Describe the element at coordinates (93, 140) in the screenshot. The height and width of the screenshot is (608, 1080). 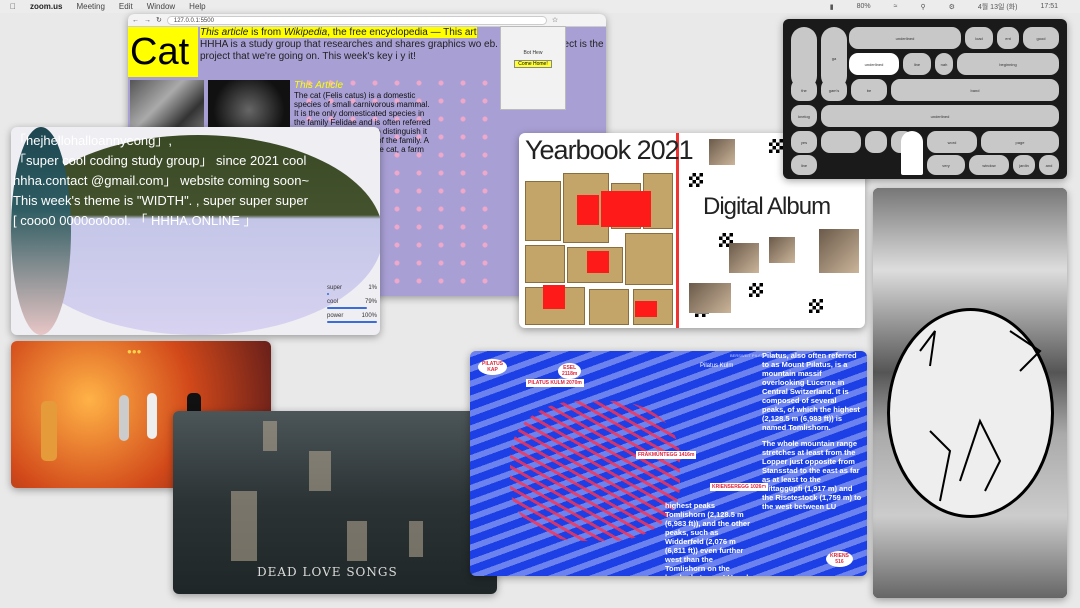
I see `hello-line: 「hejhellohalloannyeong」,` at that location.